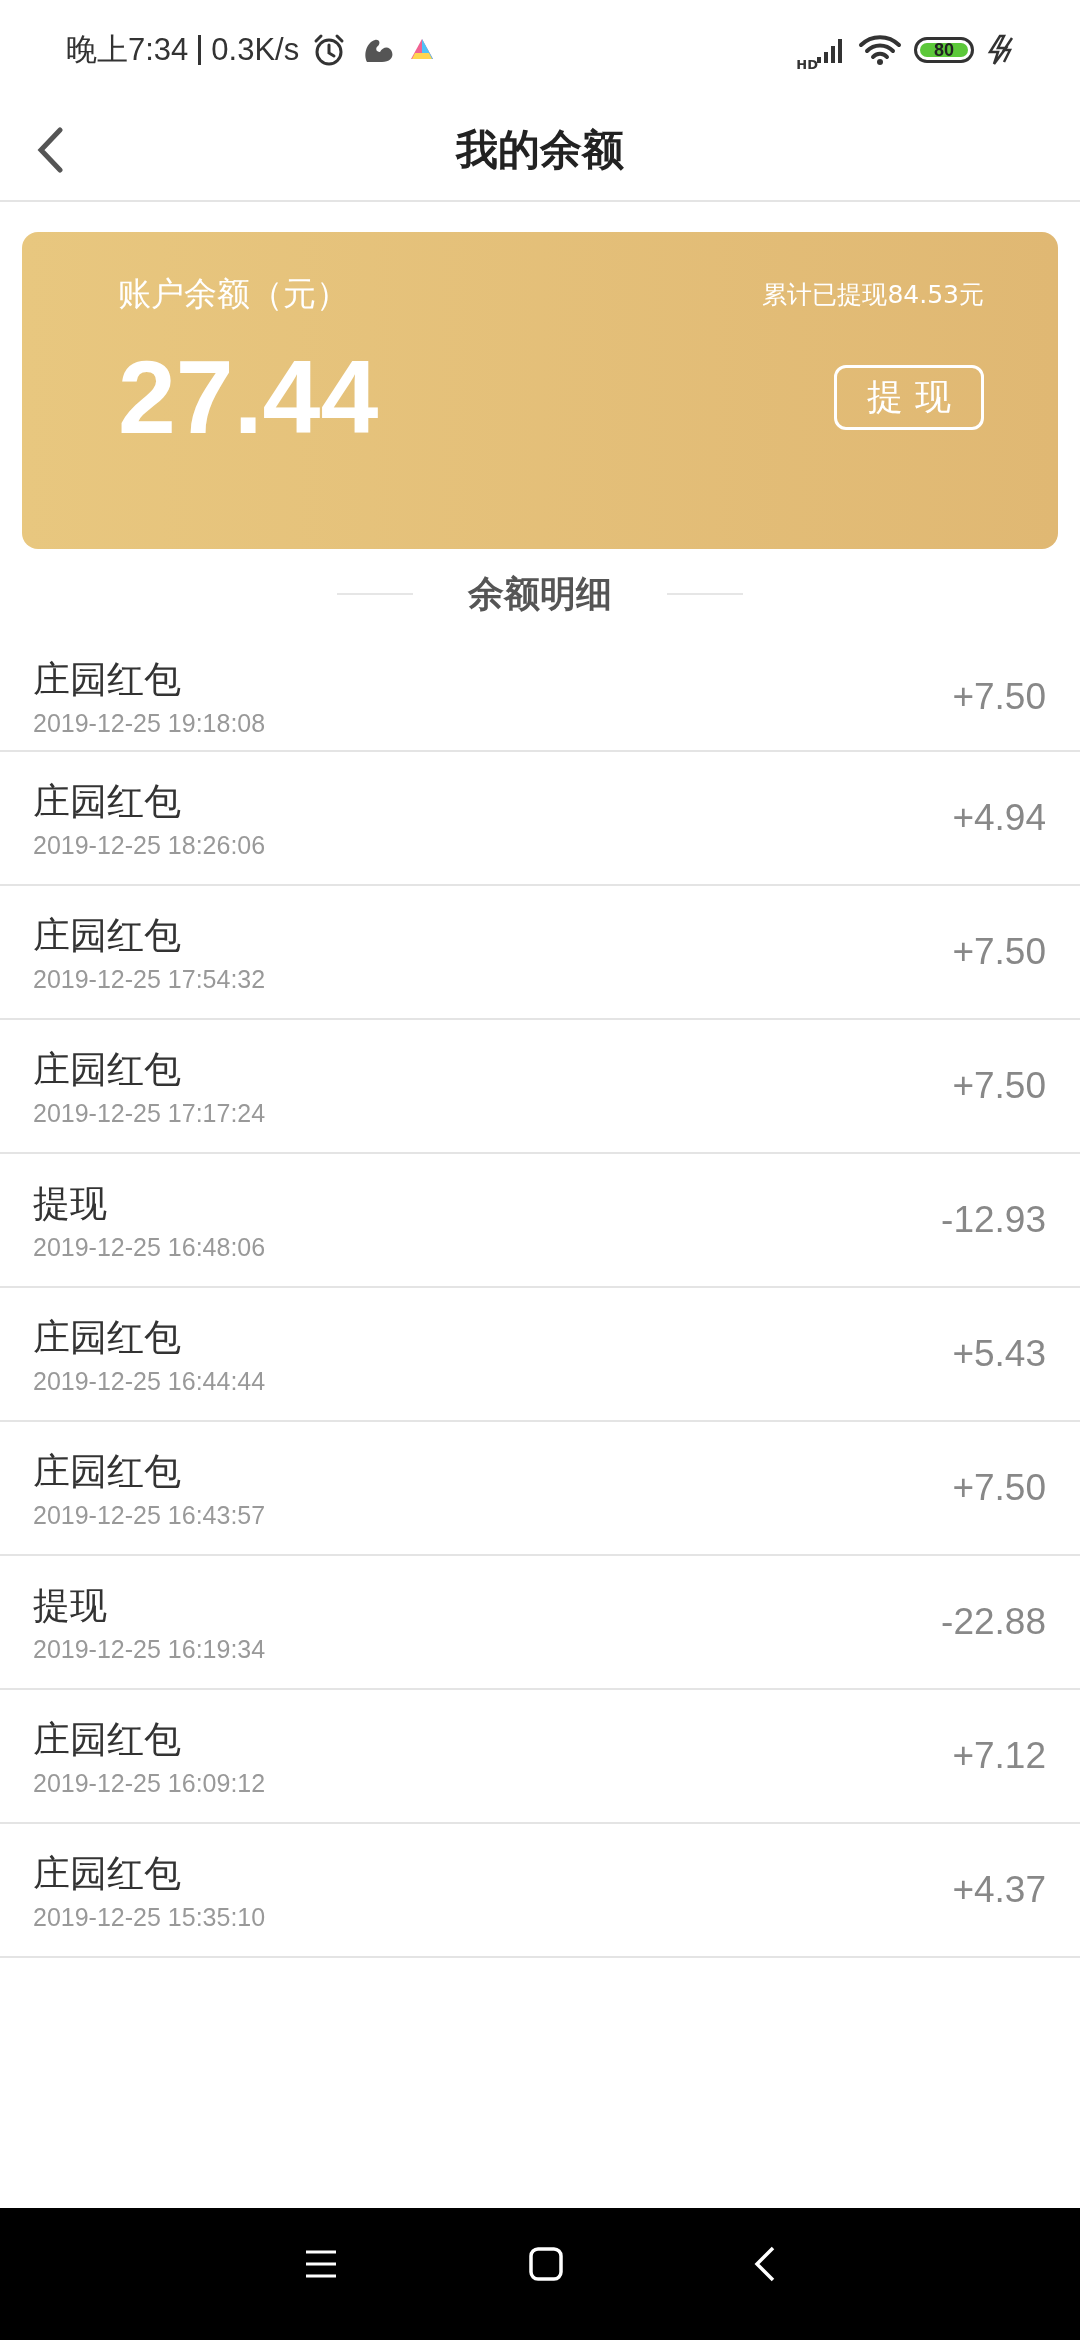 The width and height of the screenshot is (1080, 2340). I want to click on transaction-row: 庄园红包 2019-12-25 16:09:12 +7.12, so click(540, 1757).